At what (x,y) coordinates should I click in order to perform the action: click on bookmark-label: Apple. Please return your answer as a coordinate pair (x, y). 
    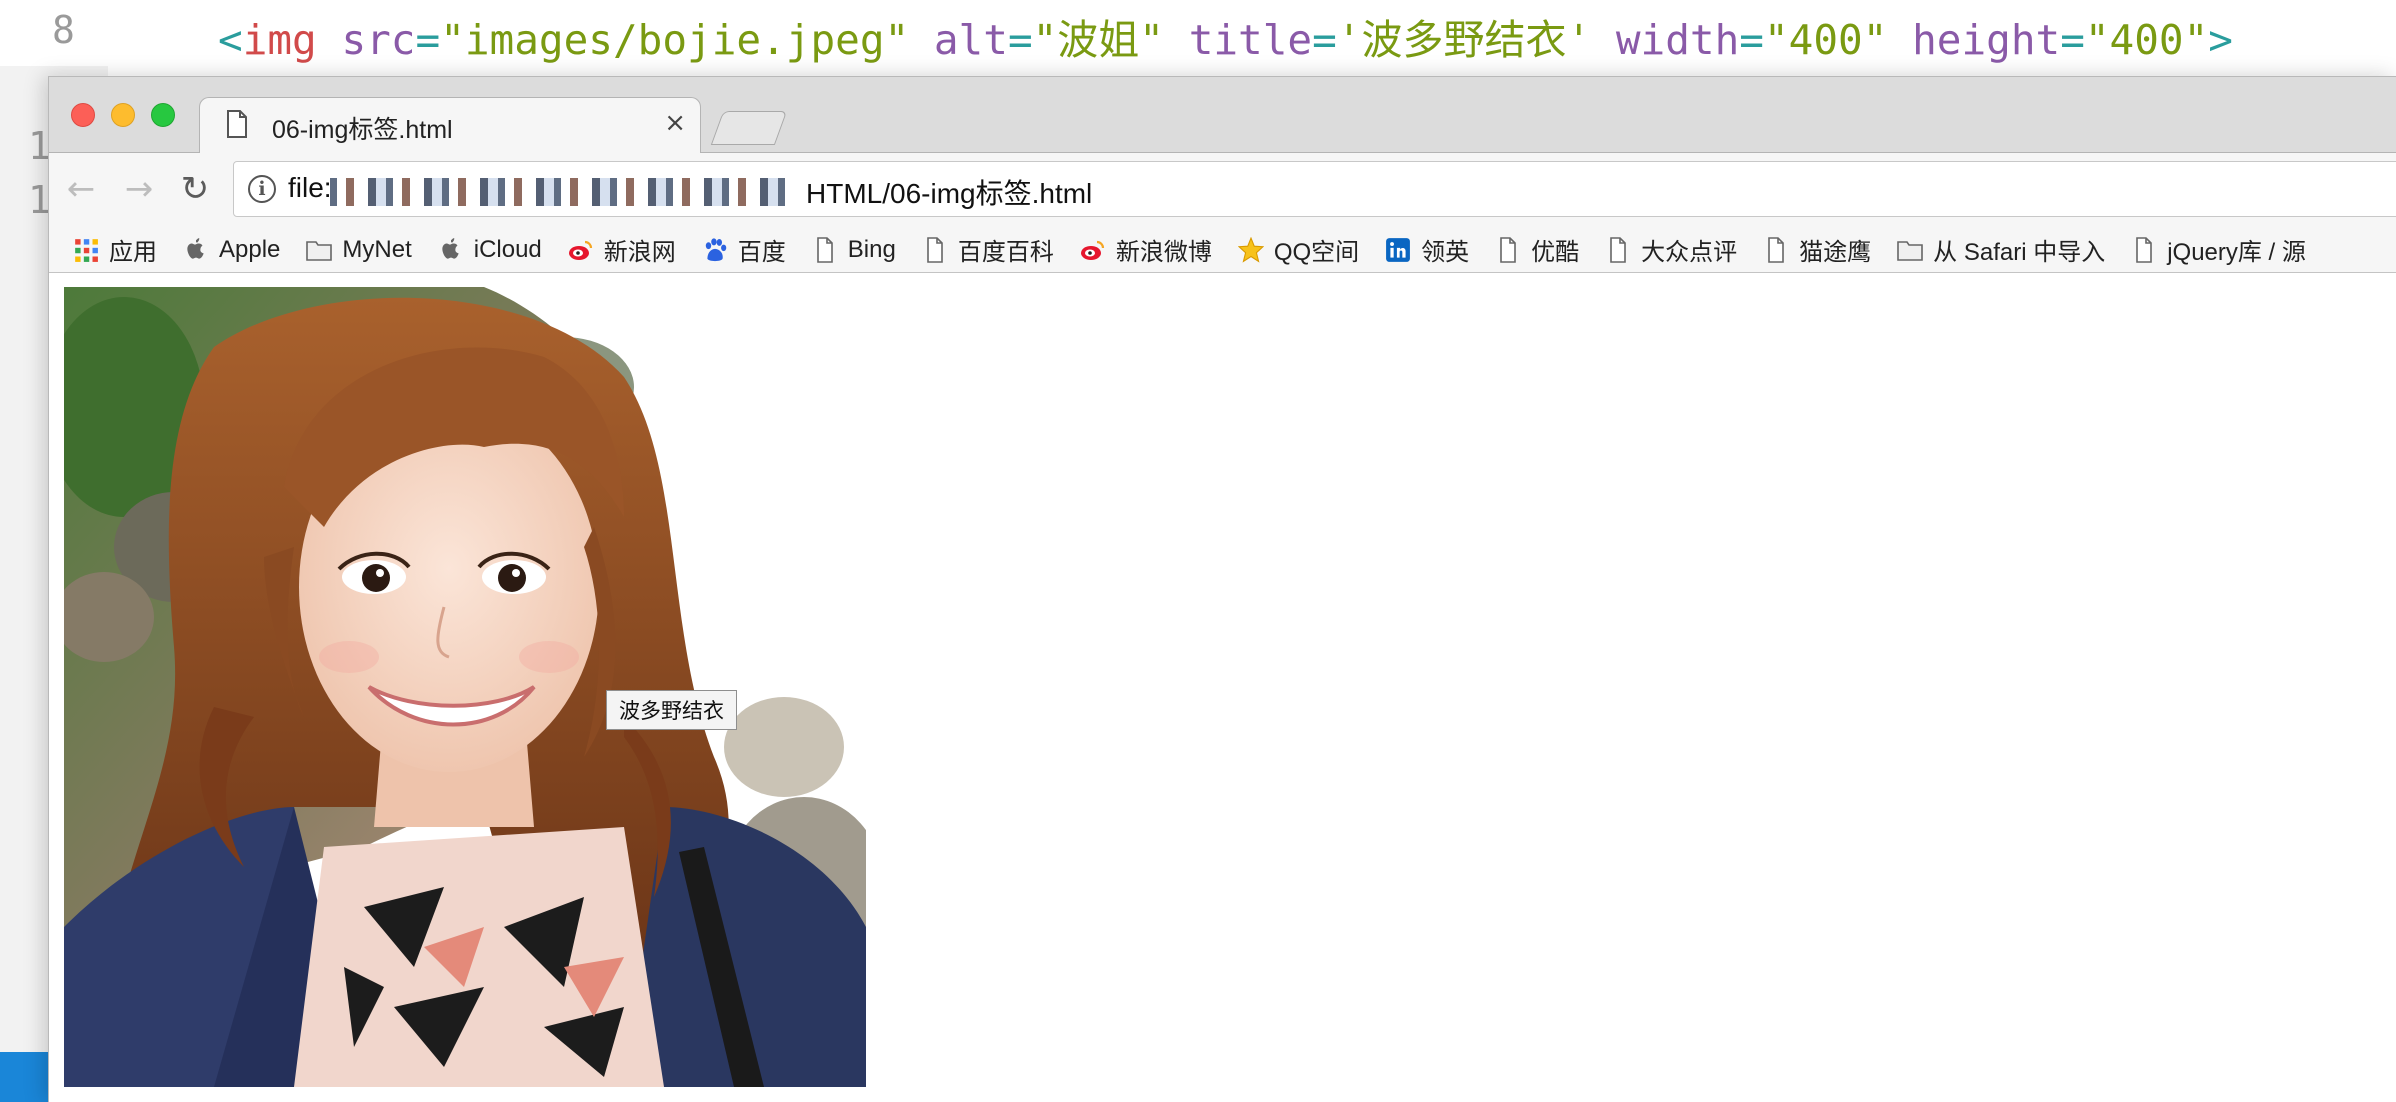
    Looking at the image, I should click on (250, 249).